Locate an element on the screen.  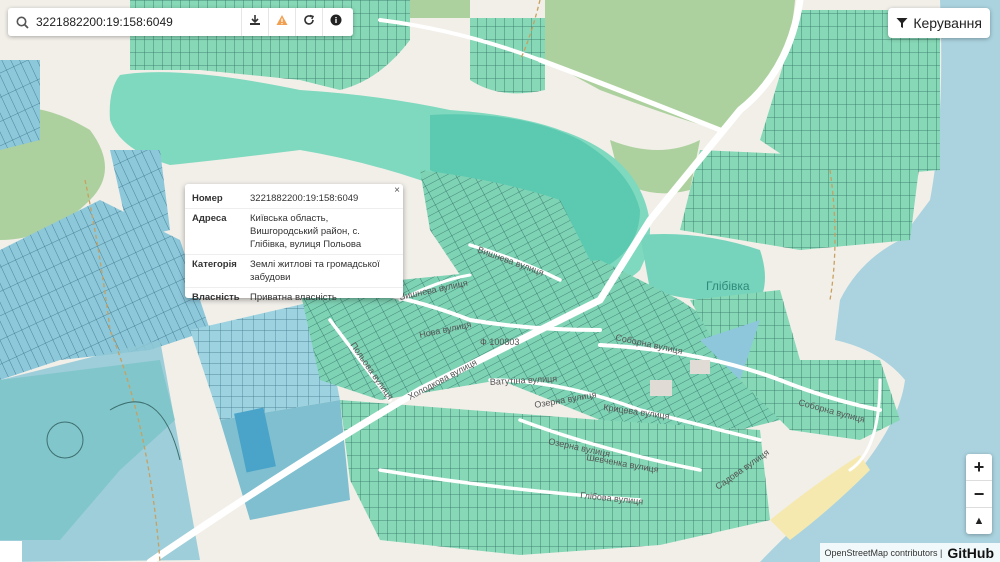
info-button is located at coordinates (335, 22).